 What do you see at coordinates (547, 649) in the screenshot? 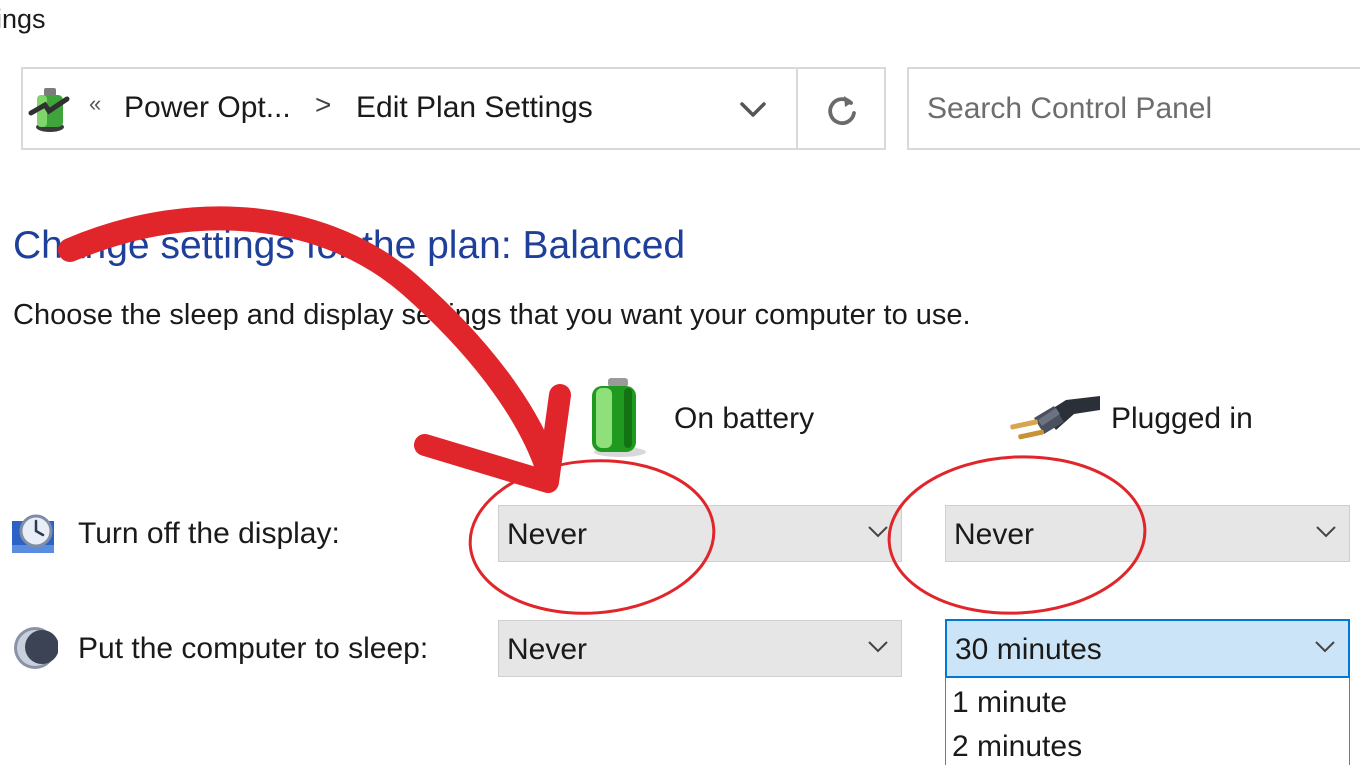
I see `sleep-battery-value: Never` at bounding box center [547, 649].